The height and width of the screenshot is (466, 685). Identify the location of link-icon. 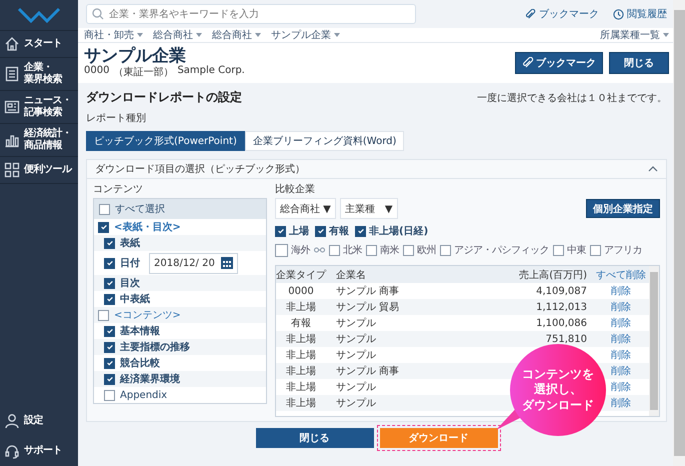
(319, 250).